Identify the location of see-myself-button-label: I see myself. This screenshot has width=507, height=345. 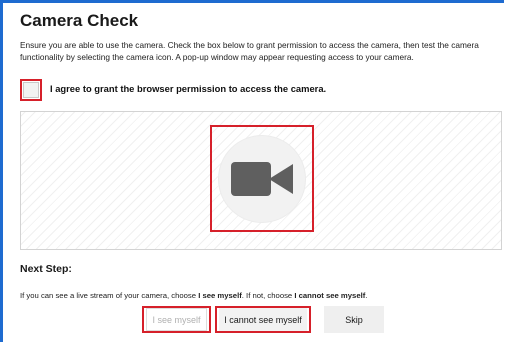
(176, 319).